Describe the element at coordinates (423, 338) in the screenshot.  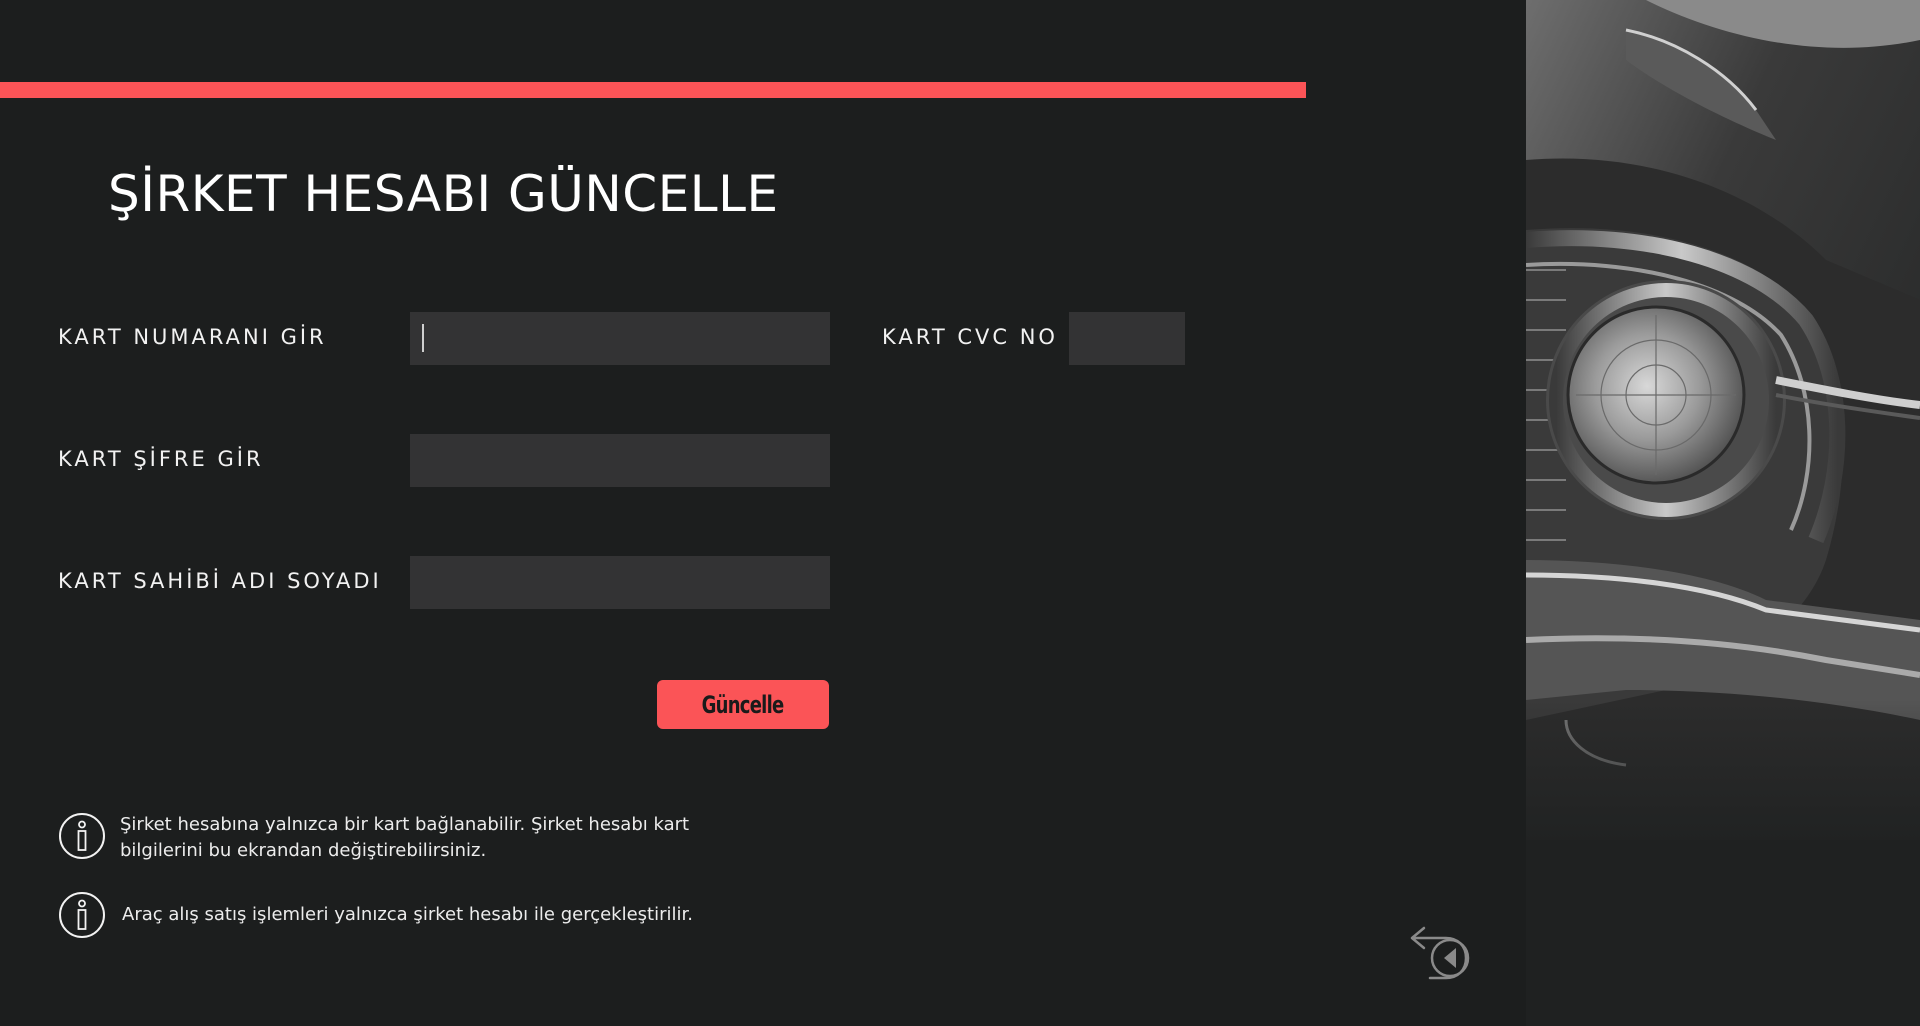
I see `text-caret` at that location.